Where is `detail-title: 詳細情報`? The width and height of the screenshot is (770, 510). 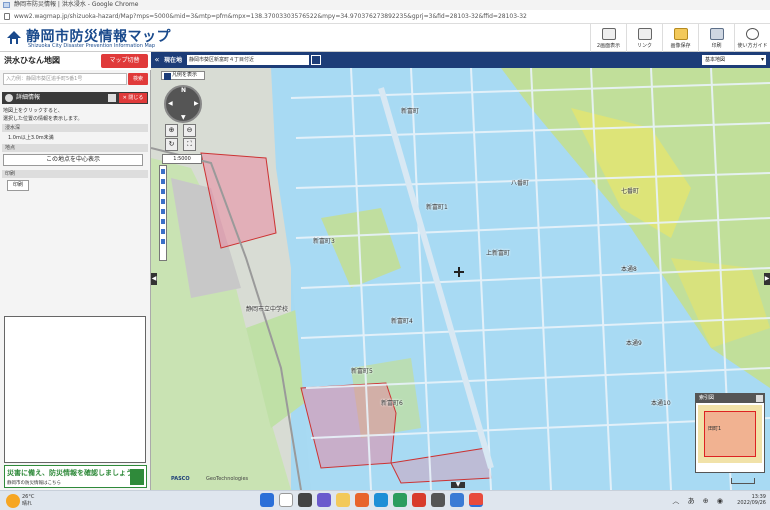
detail-title: 詳細情報 is located at coordinates (28, 97).